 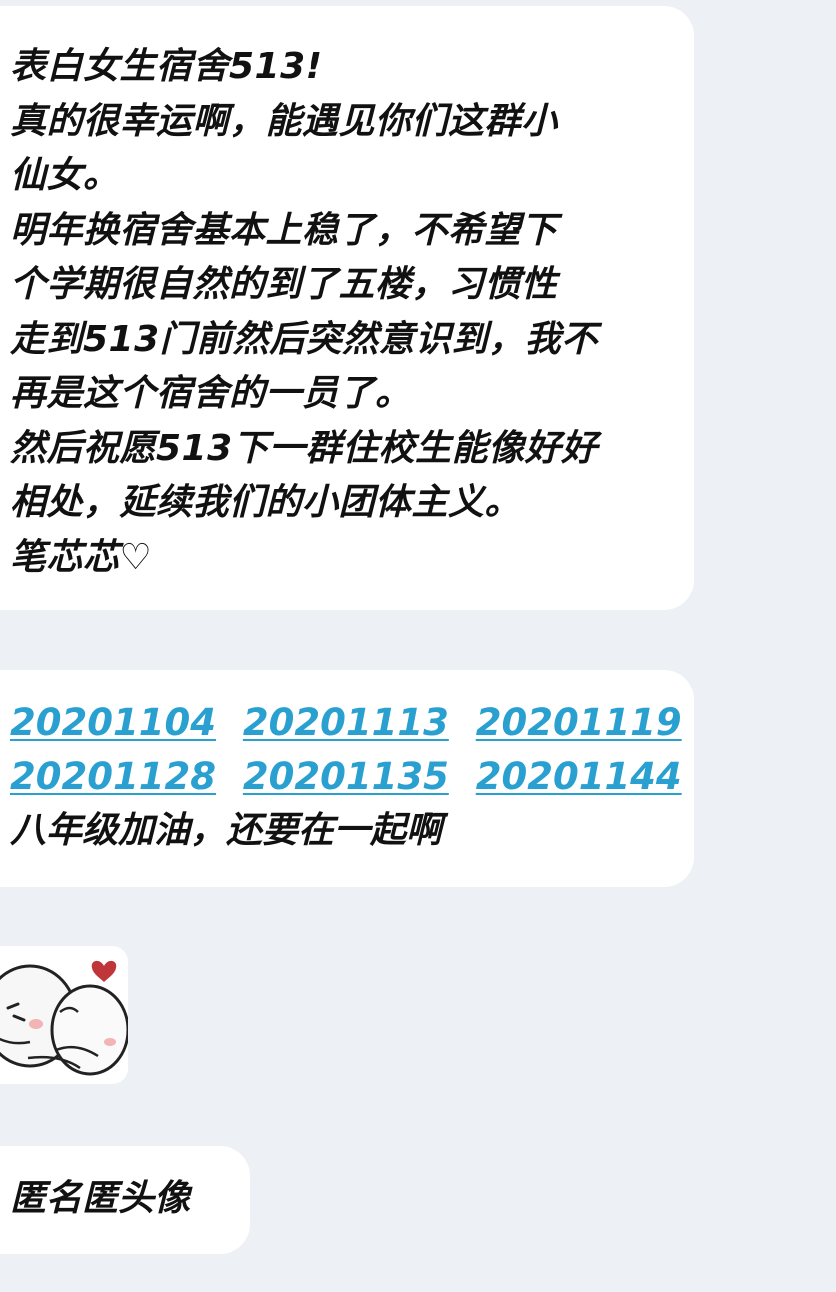 I want to click on student-id-link: 20201135, so click(x=346, y=776).